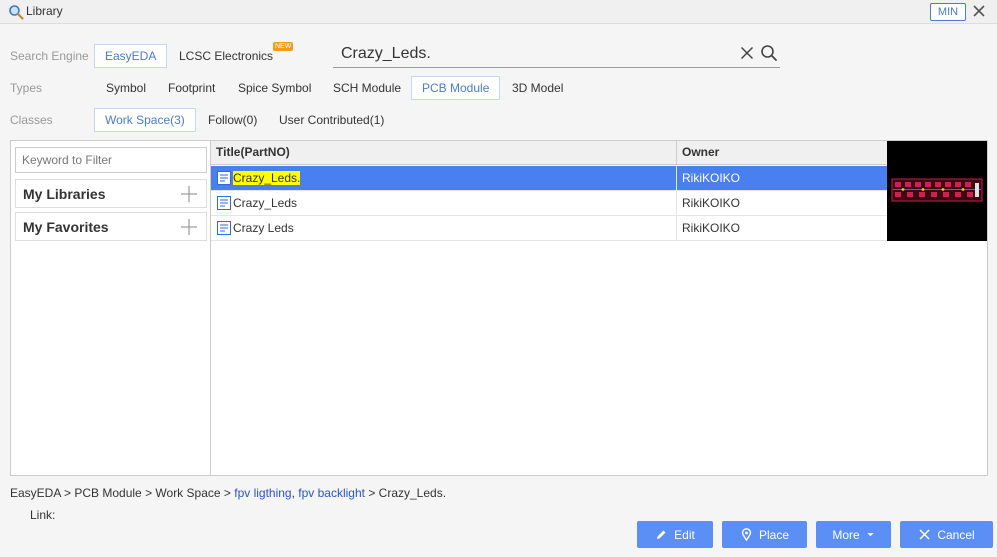 The image size is (997, 557). What do you see at coordinates (412, 493) in the screenshot?
I see `breadcrumb-current: Crazy_Leds.` at bounding box center [412, 493].